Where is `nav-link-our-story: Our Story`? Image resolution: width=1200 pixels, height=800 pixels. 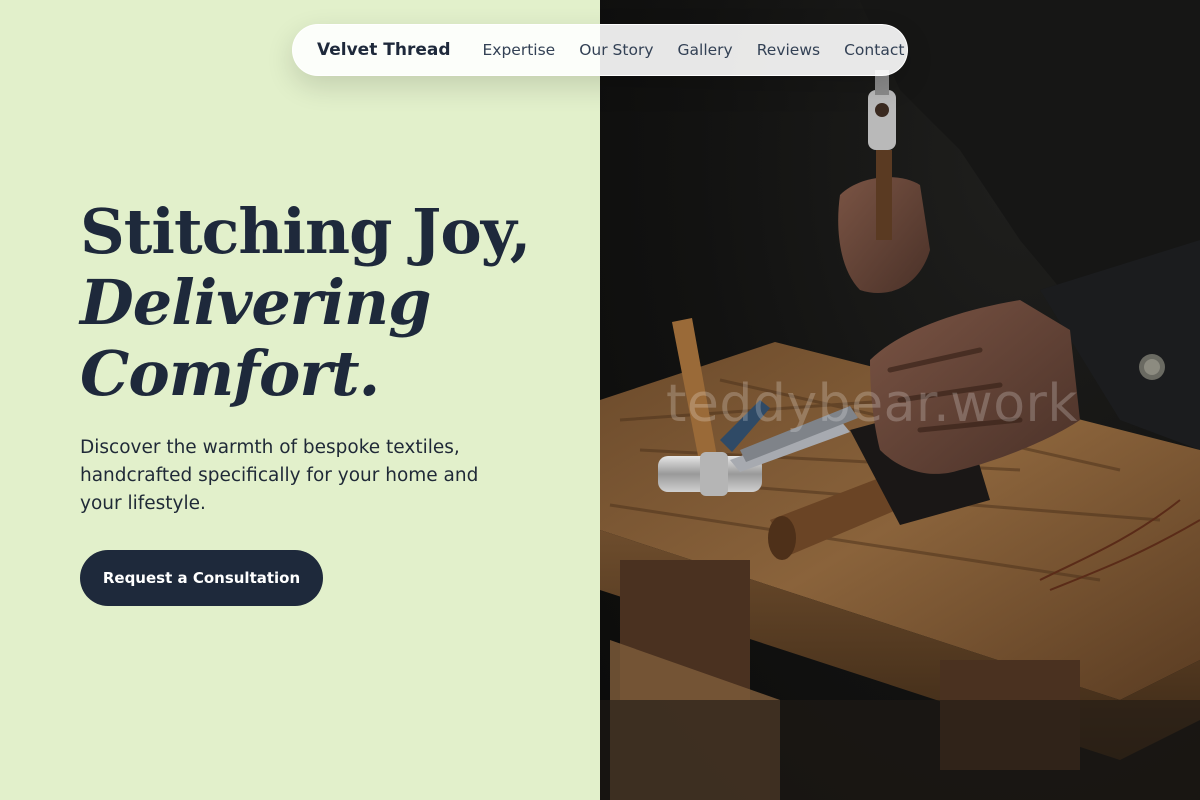
nav-link-our-story: Our Story is located at coordinates (616, 50).